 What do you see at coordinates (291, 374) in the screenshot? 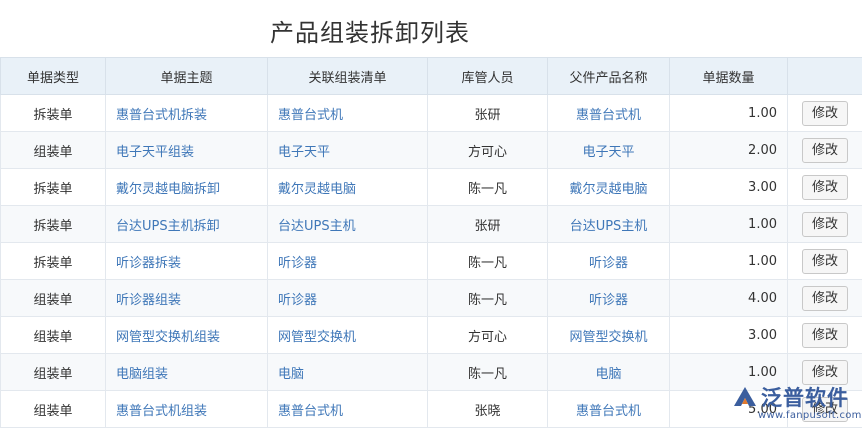
I see `bom-link: 电脑` at bounding box center [291, 374].